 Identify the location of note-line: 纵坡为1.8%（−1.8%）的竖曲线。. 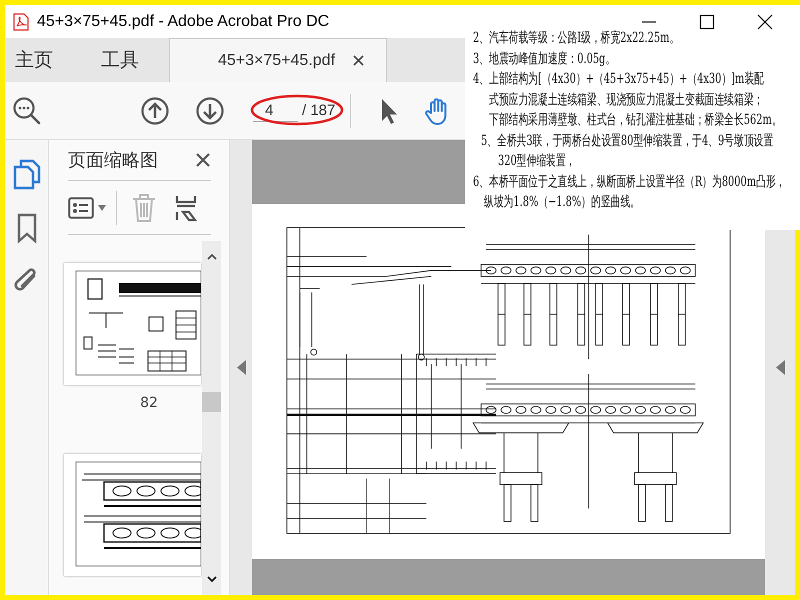
(562, 202).